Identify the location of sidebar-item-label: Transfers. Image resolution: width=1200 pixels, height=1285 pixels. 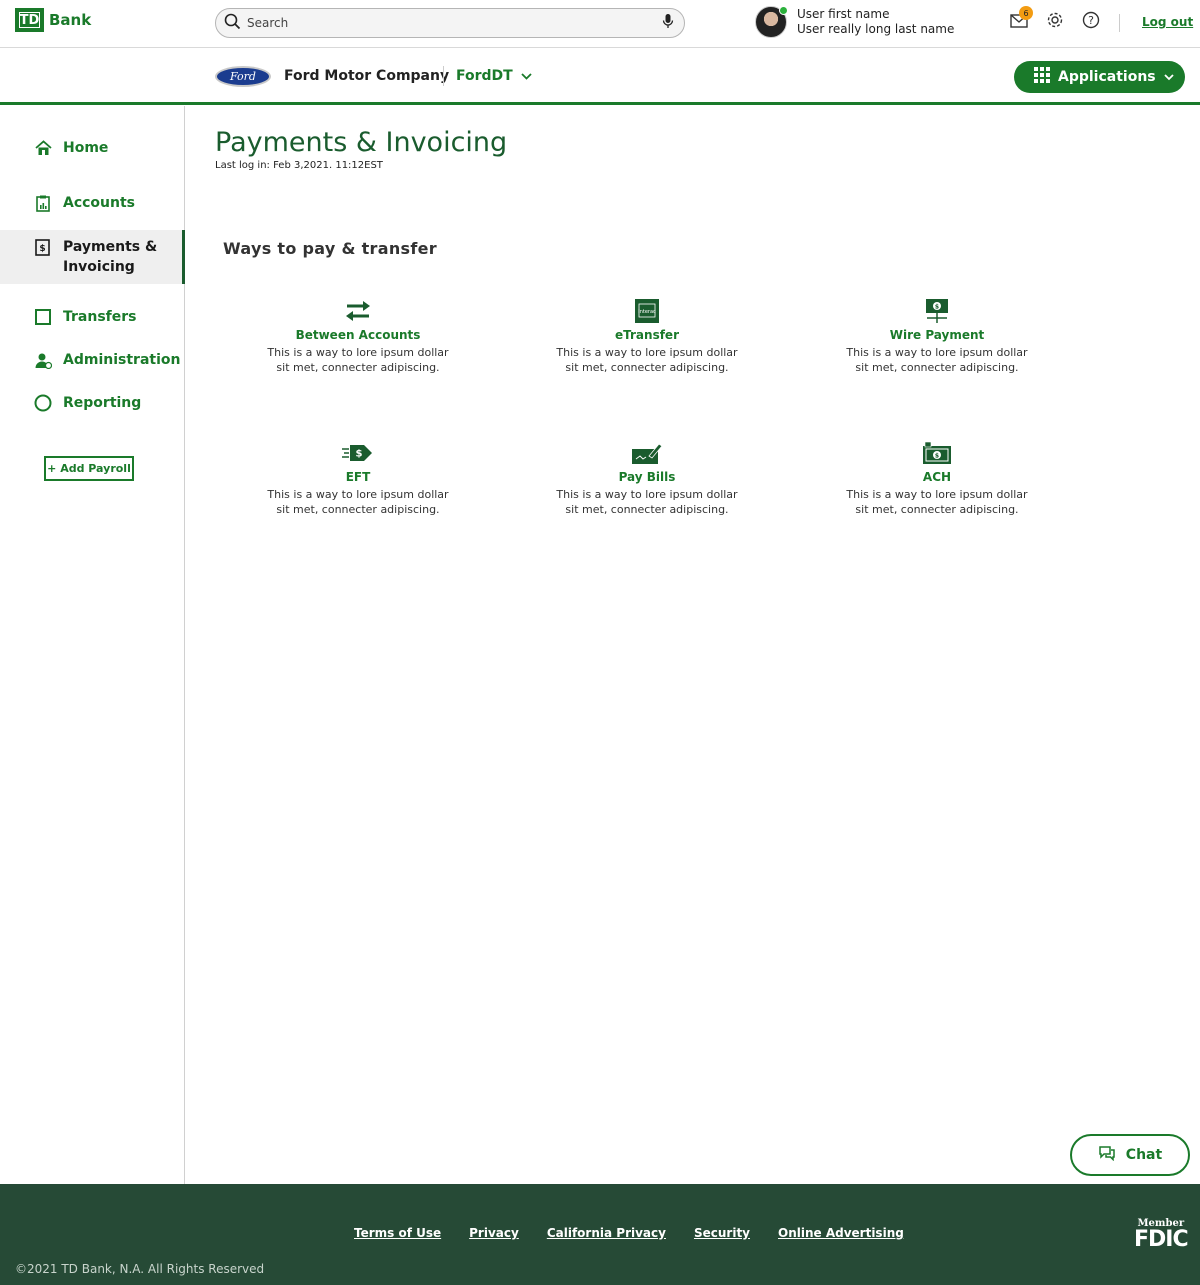
(100, 317).